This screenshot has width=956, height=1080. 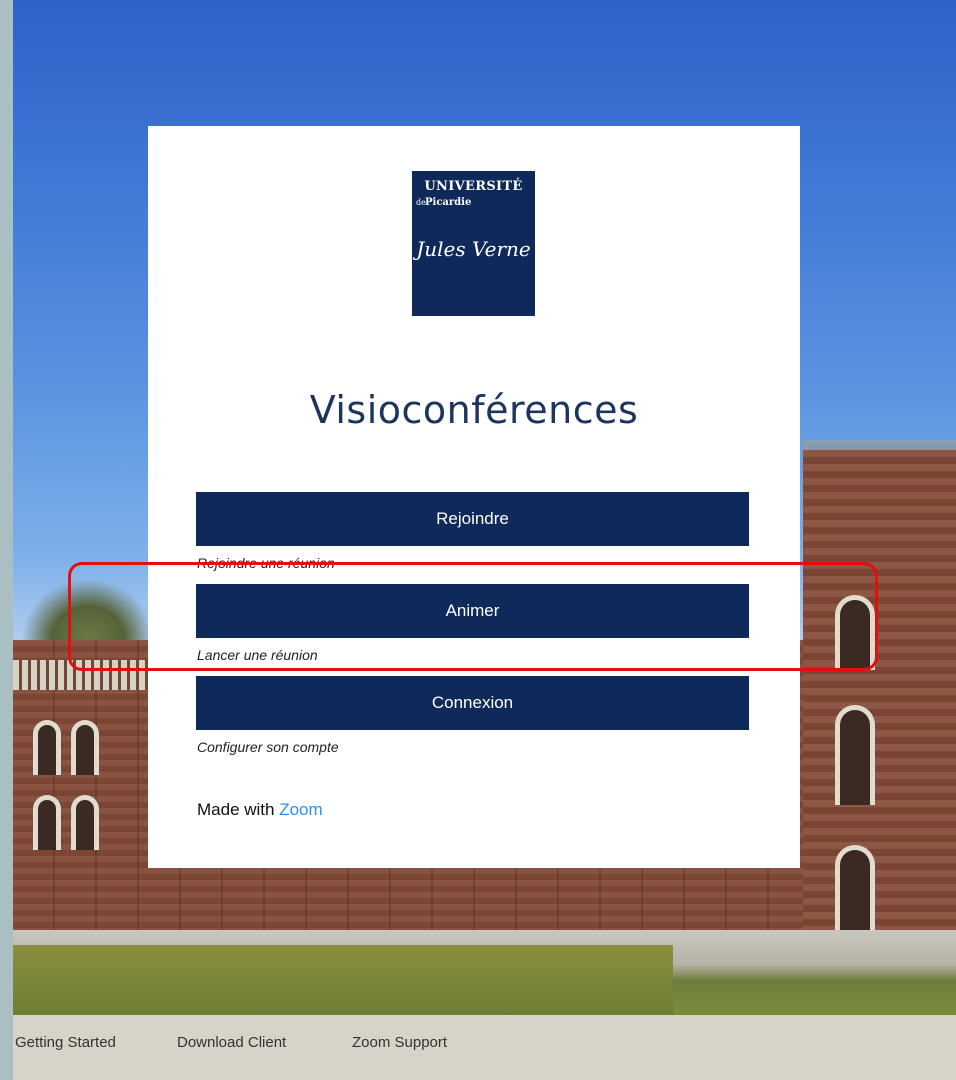 I want to click on university-logo: UNIVERSITÉ de Picardie Jules Verne, so click(x=473, y=243).